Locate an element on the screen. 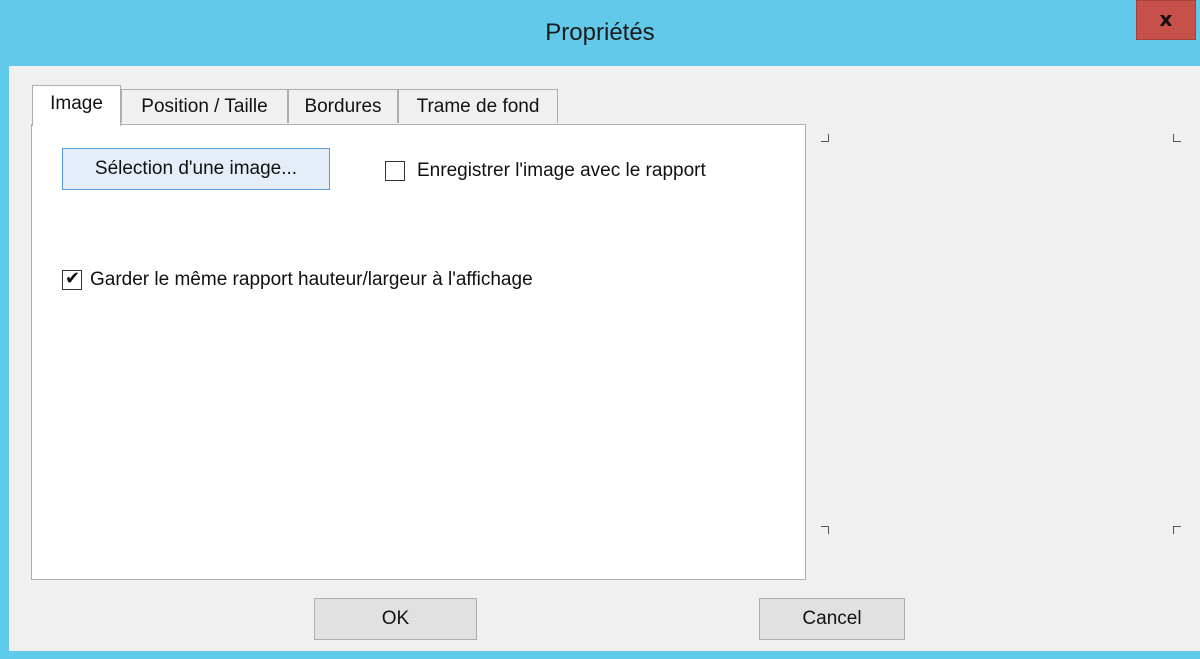 The height and width of the screenshot is (659, 1200). tab-position-size: Position / Taille is located at coordinates (204, 106).